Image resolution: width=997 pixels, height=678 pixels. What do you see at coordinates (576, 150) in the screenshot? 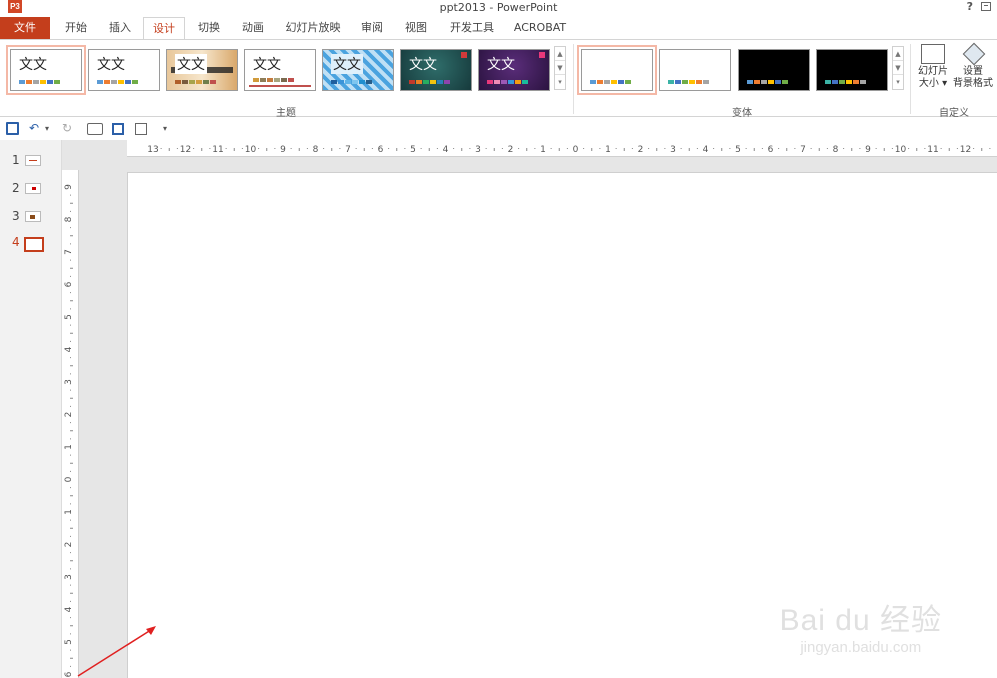
I see `ruler-label: 0` at bounding box center [576, 150].